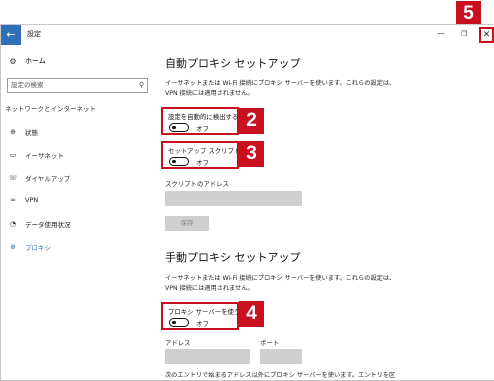 The width and height of the screenshot is (494, 381). Describe the element at coordinates (281, 356) in the screenshot. I see `proxy-port-input` at that location.